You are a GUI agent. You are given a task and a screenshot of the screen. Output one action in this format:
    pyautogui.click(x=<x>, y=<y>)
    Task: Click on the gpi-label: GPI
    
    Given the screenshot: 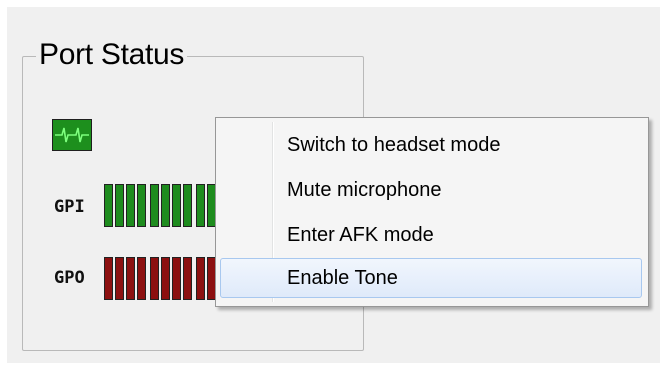 What is the action you would take?
    pyautogui.click(x=69, y=207)
    